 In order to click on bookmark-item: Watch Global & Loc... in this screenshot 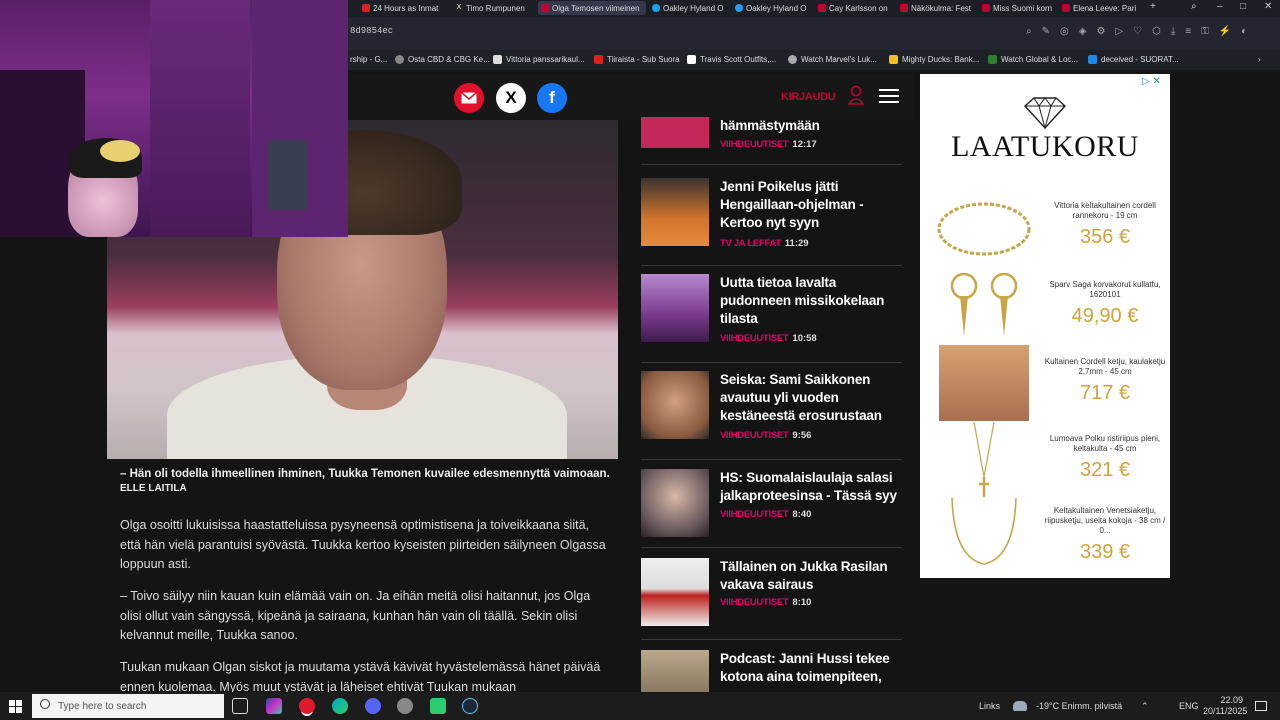, I will do `click(1033, 59)`.